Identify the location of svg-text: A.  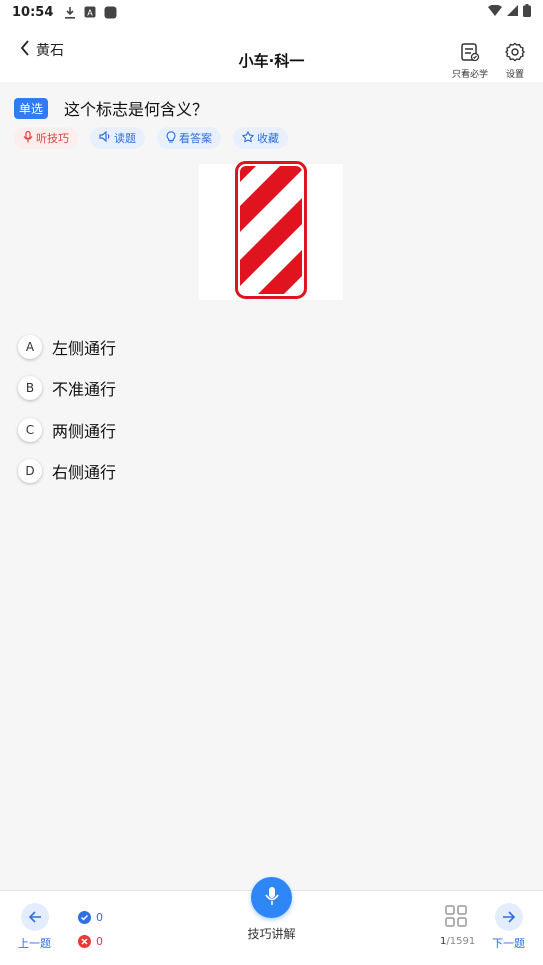
(91, 13).